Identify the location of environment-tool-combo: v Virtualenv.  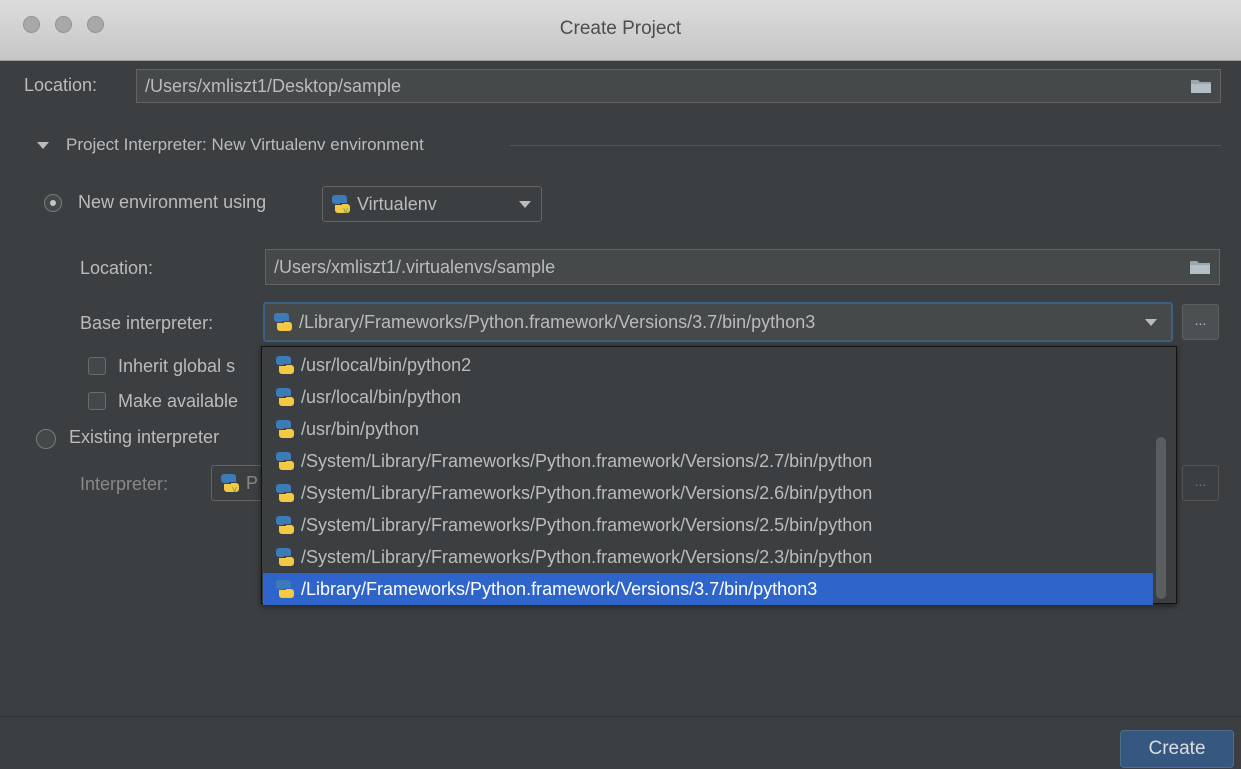
(432, 204).